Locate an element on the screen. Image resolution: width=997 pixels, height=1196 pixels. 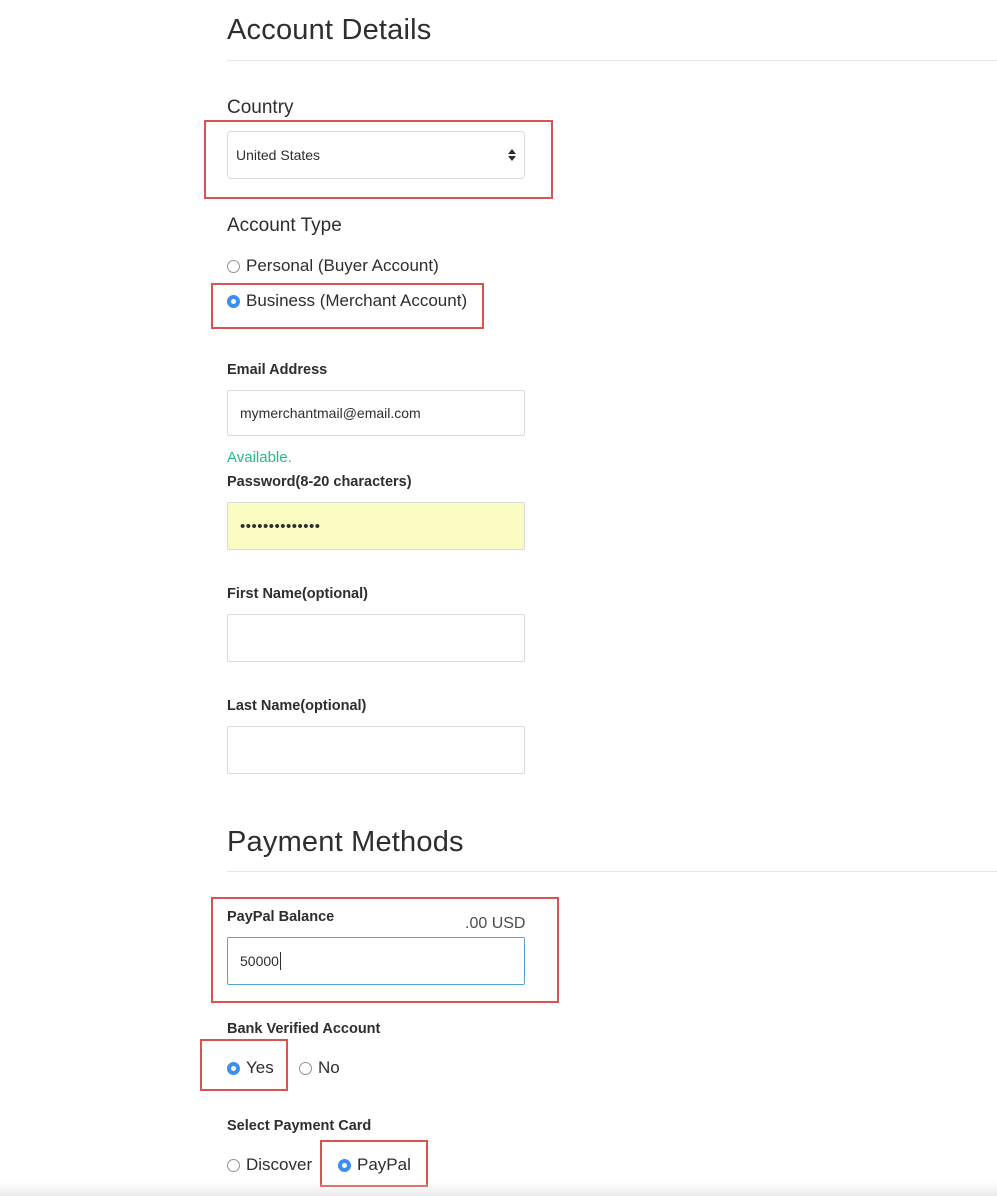
paypal-balance-value: 50000 is located at coordinates (259, 961).